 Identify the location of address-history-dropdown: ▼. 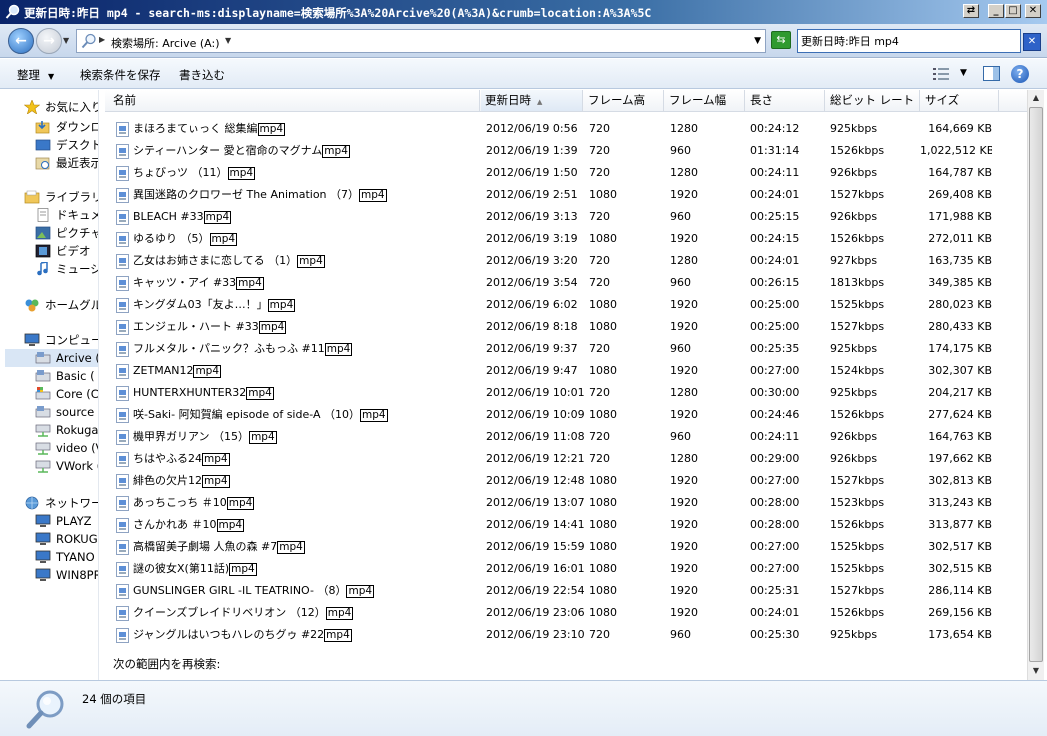
(757, 41).